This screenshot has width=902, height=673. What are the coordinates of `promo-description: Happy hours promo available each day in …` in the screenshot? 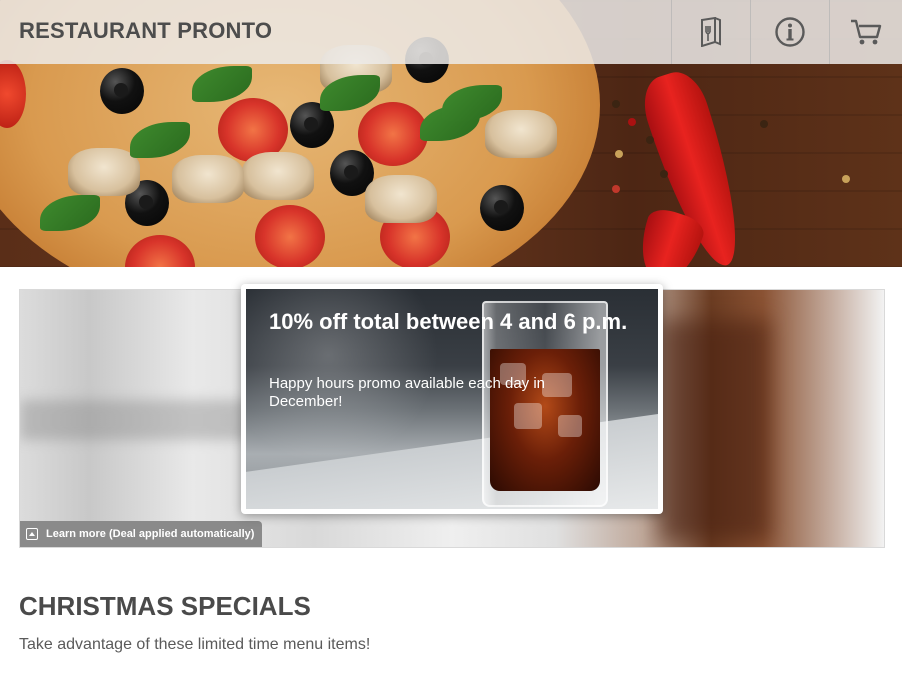 It's located at (407, 392).